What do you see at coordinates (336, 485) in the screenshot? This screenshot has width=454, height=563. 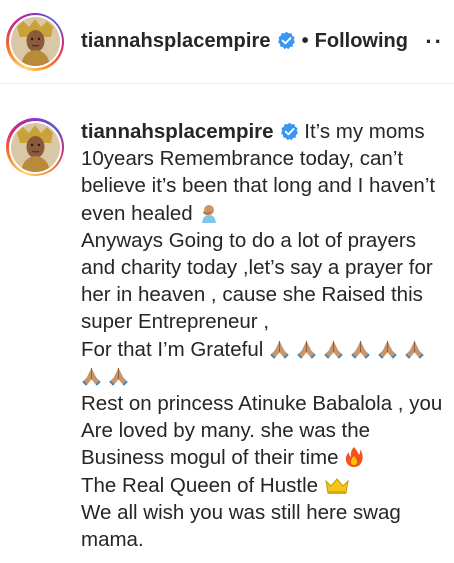 I see `crown-emoji-icon` at bounding box center [336, 485].